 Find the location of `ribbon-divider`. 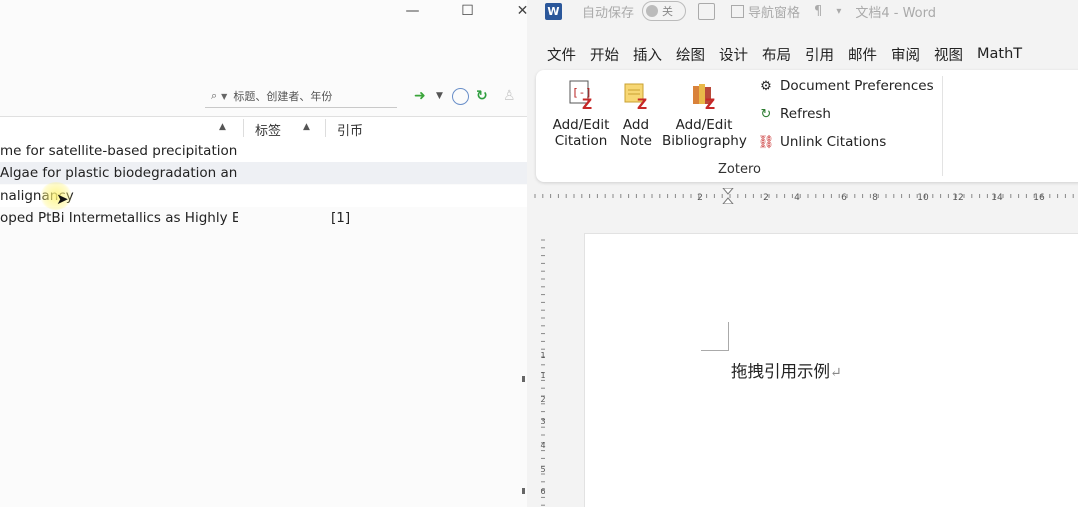

ribbon-divider is located at coordinates (942, 126).